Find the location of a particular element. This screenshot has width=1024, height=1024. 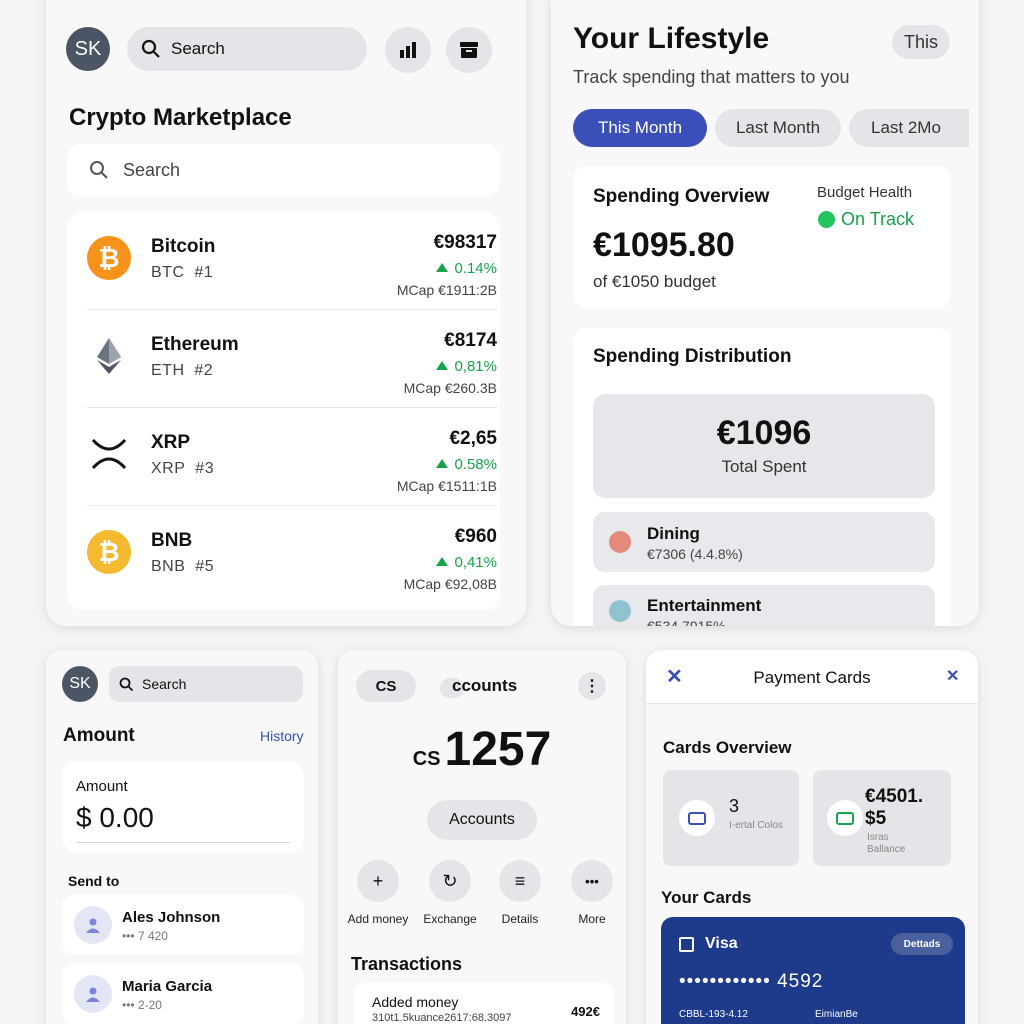

coin-price: €2,65 is located at coordinates (473, 438).